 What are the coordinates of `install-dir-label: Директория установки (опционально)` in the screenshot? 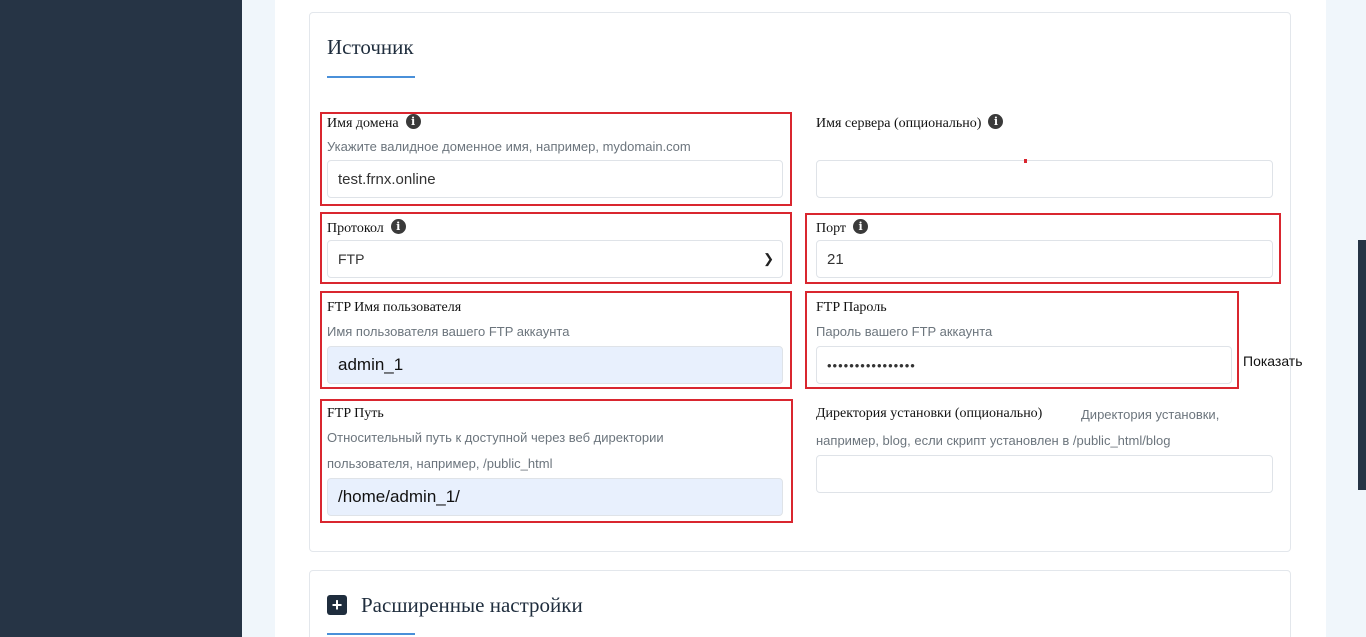 It's located at (929, 413).